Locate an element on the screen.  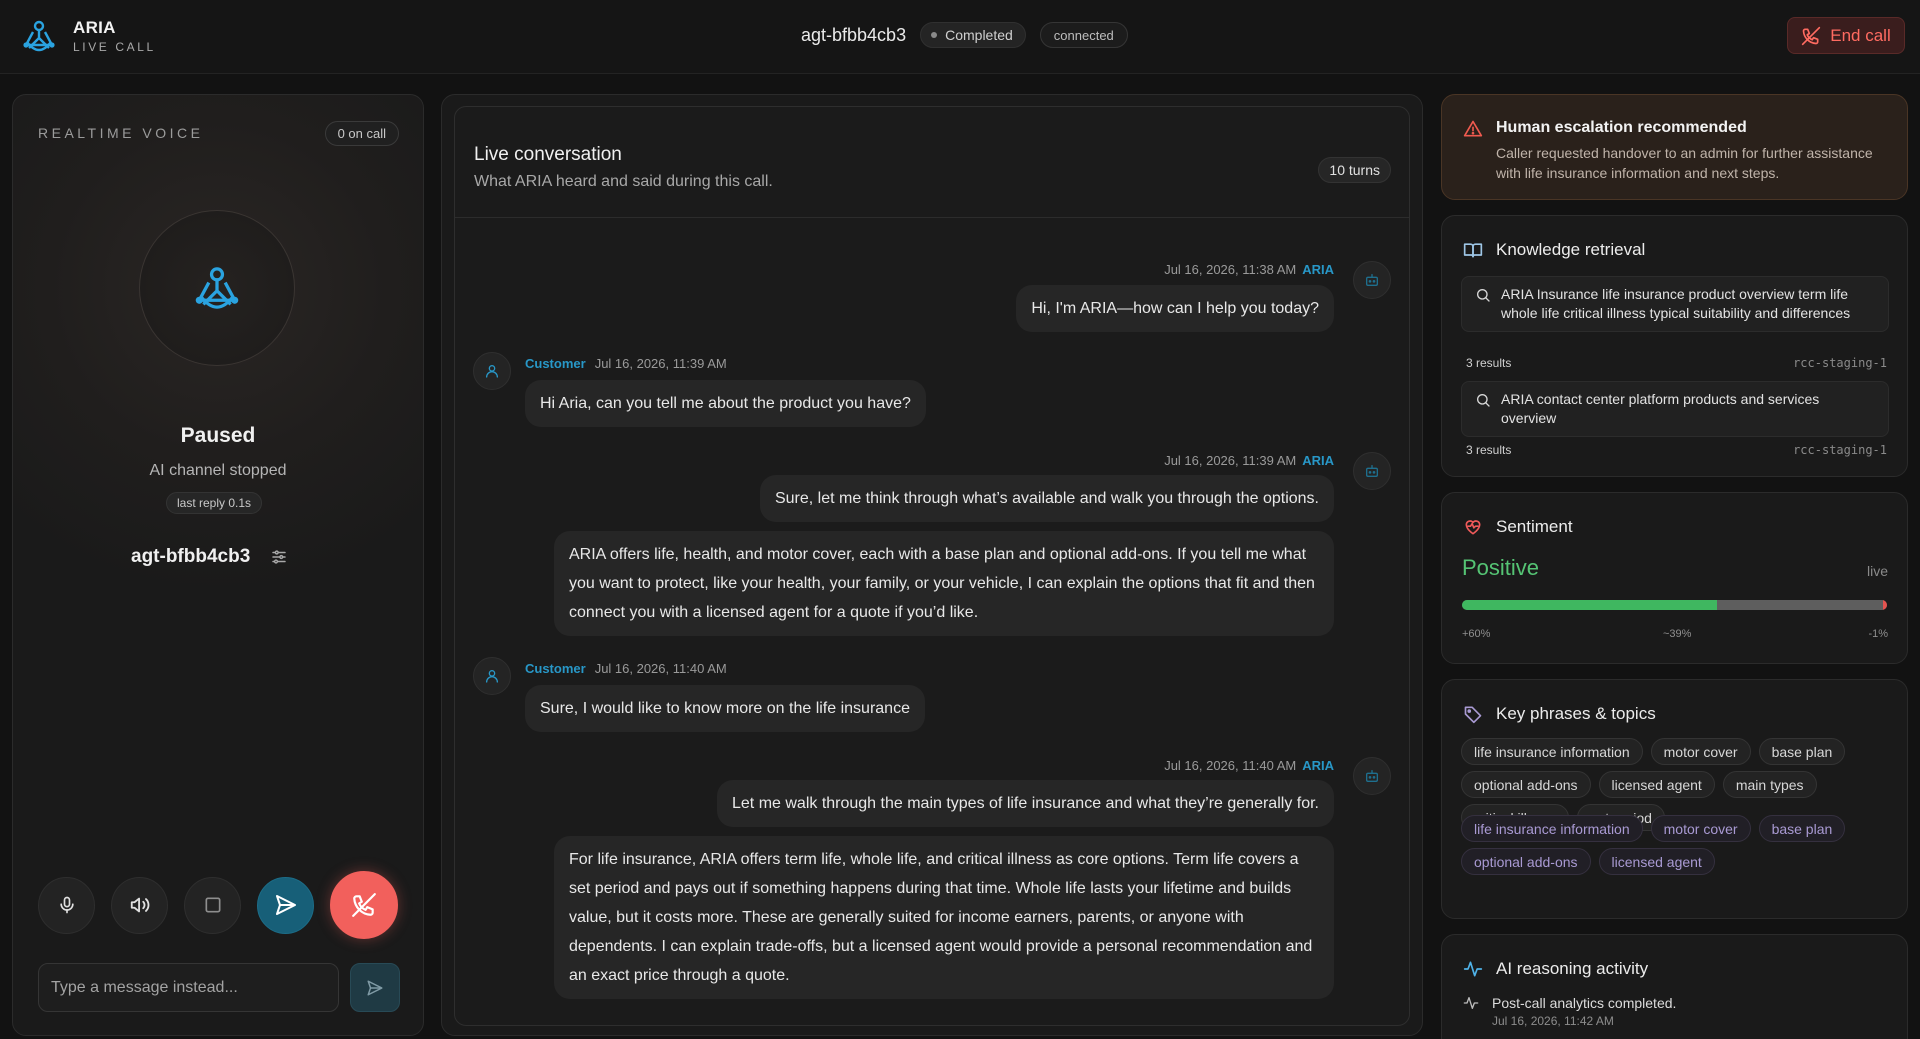
brand: ARIA LIVE CALL is located at coordinates (86, 36).